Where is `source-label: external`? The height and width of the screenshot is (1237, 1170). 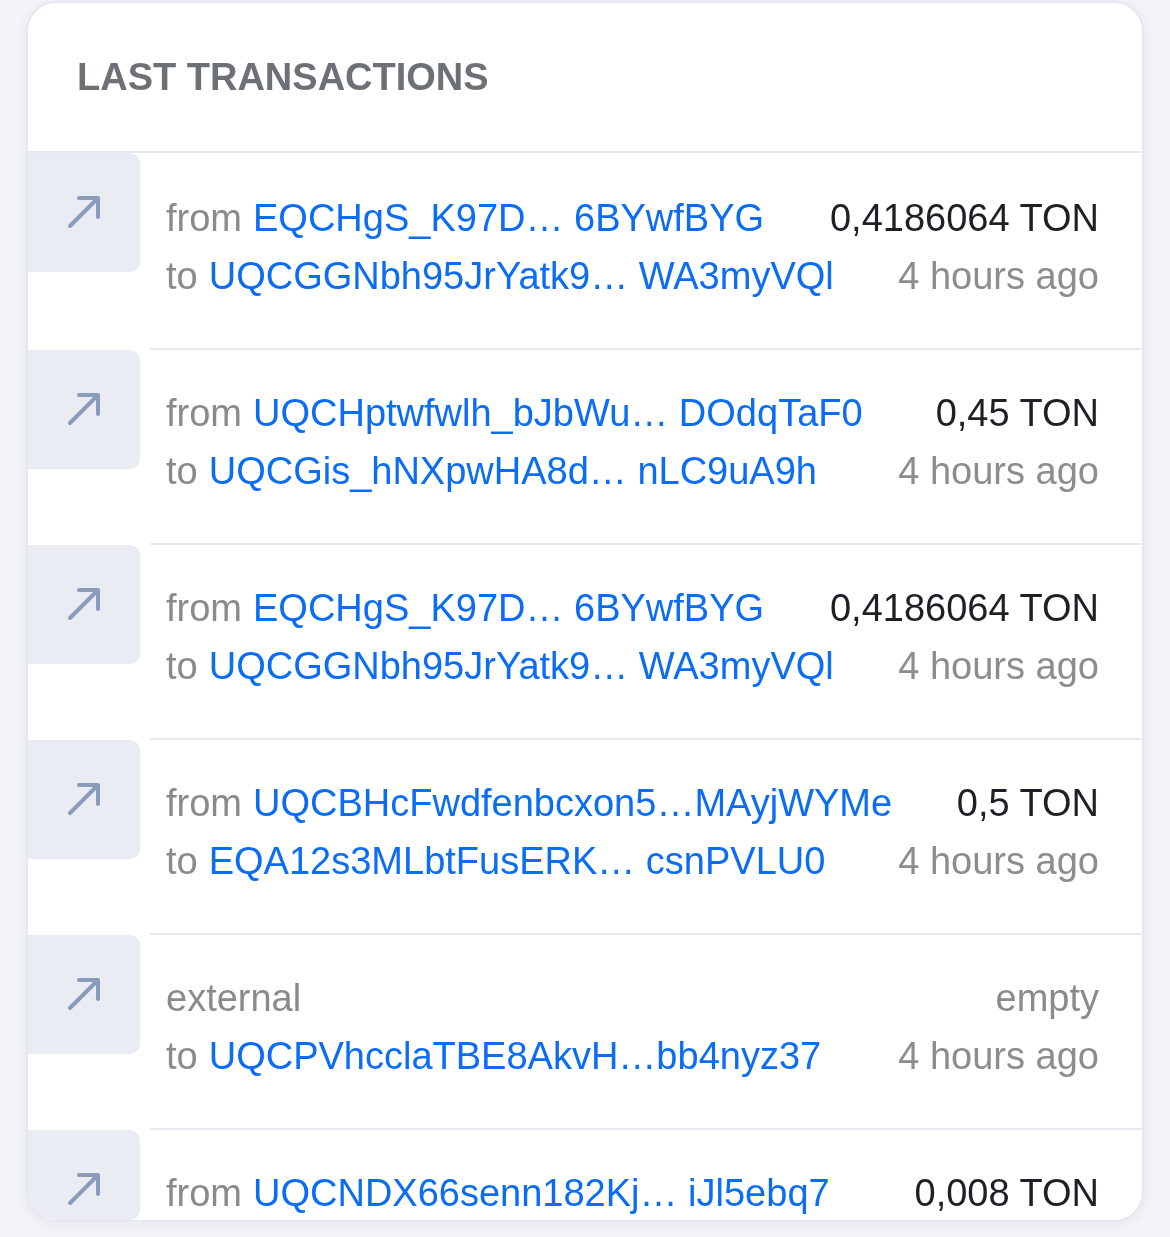 source-label: external is located at coordinates (234, 998).